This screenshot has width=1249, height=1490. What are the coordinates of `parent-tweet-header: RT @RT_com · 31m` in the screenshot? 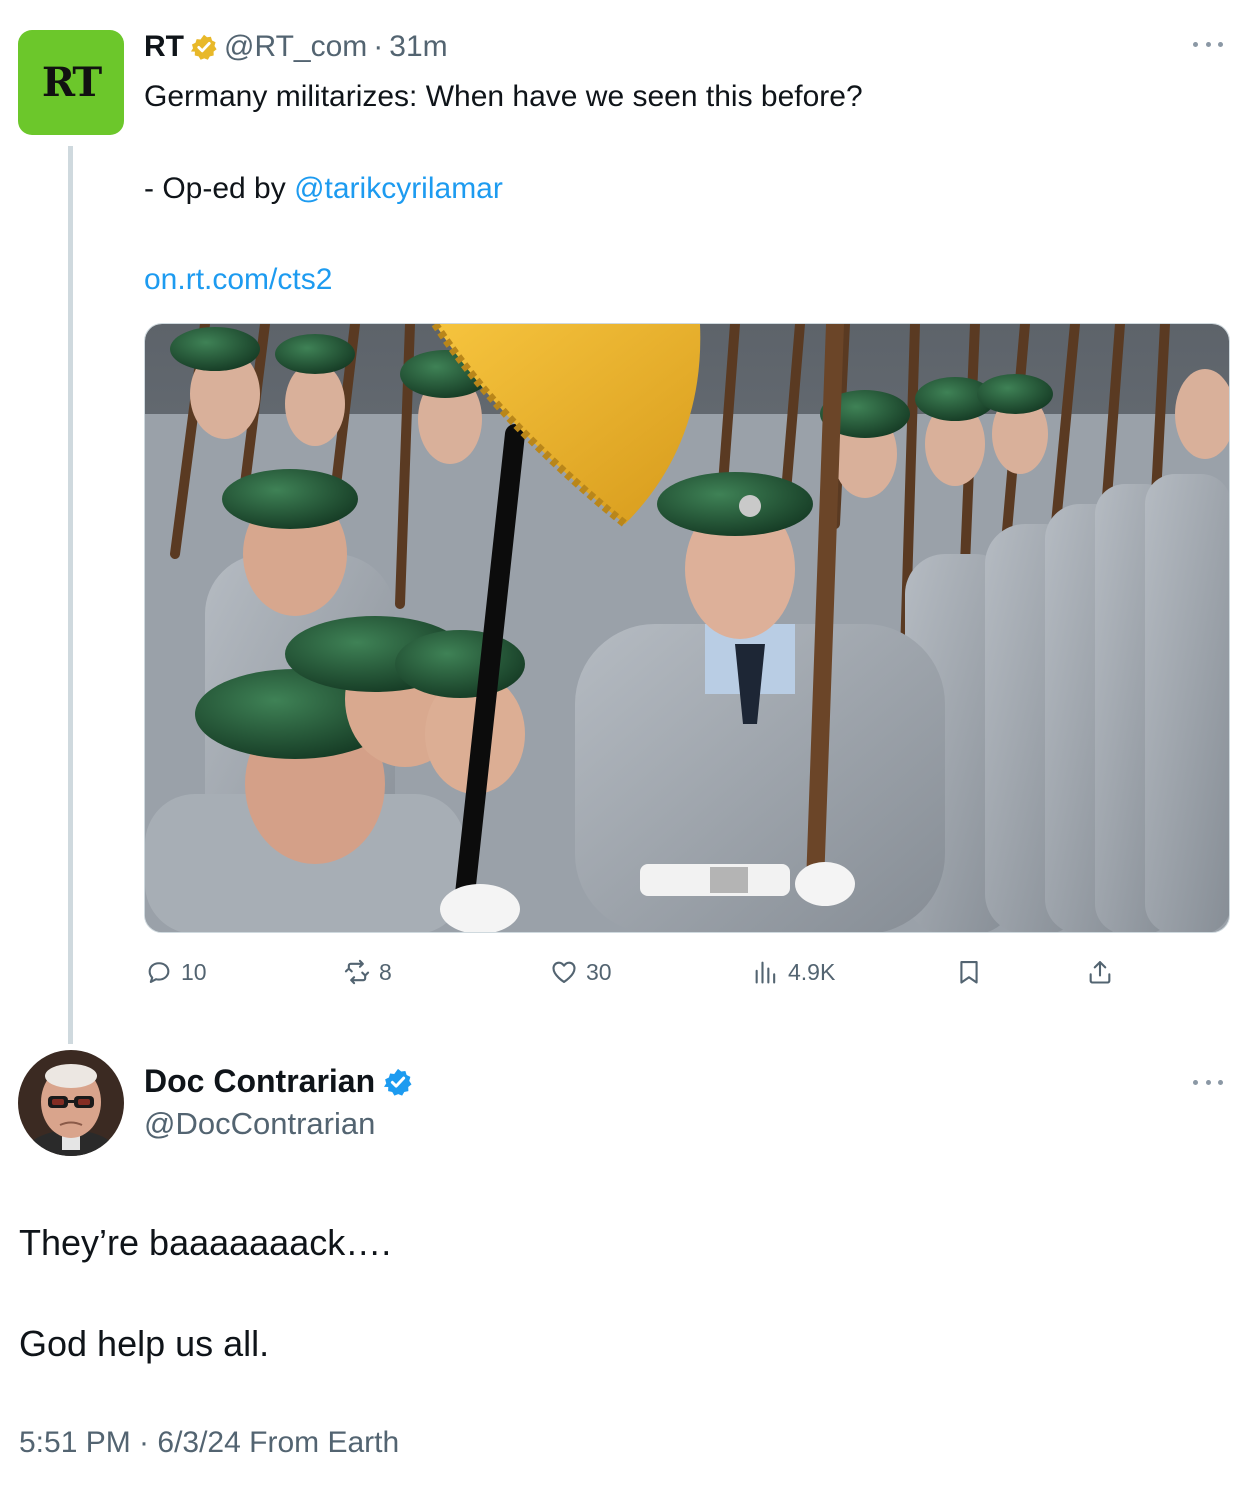 It's located at (296, 47).